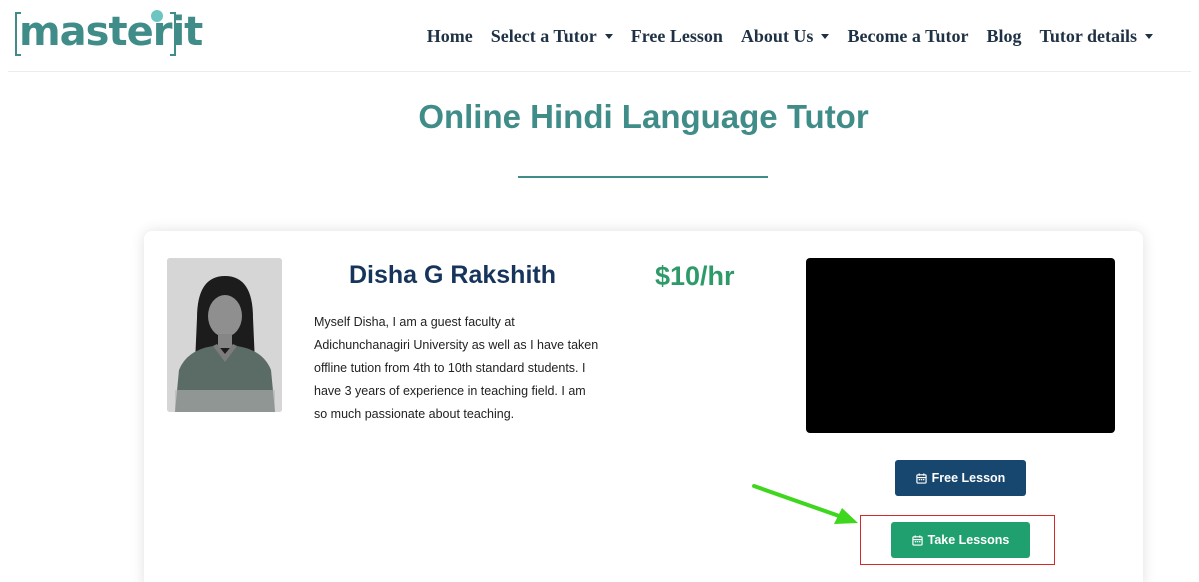 Image resolution: width=1199 pixels, height=582 pixels. Describe the element at coordinates (452, 275) in the screenshot. I see `tutor-name: Disha G Rakshith` at that location.